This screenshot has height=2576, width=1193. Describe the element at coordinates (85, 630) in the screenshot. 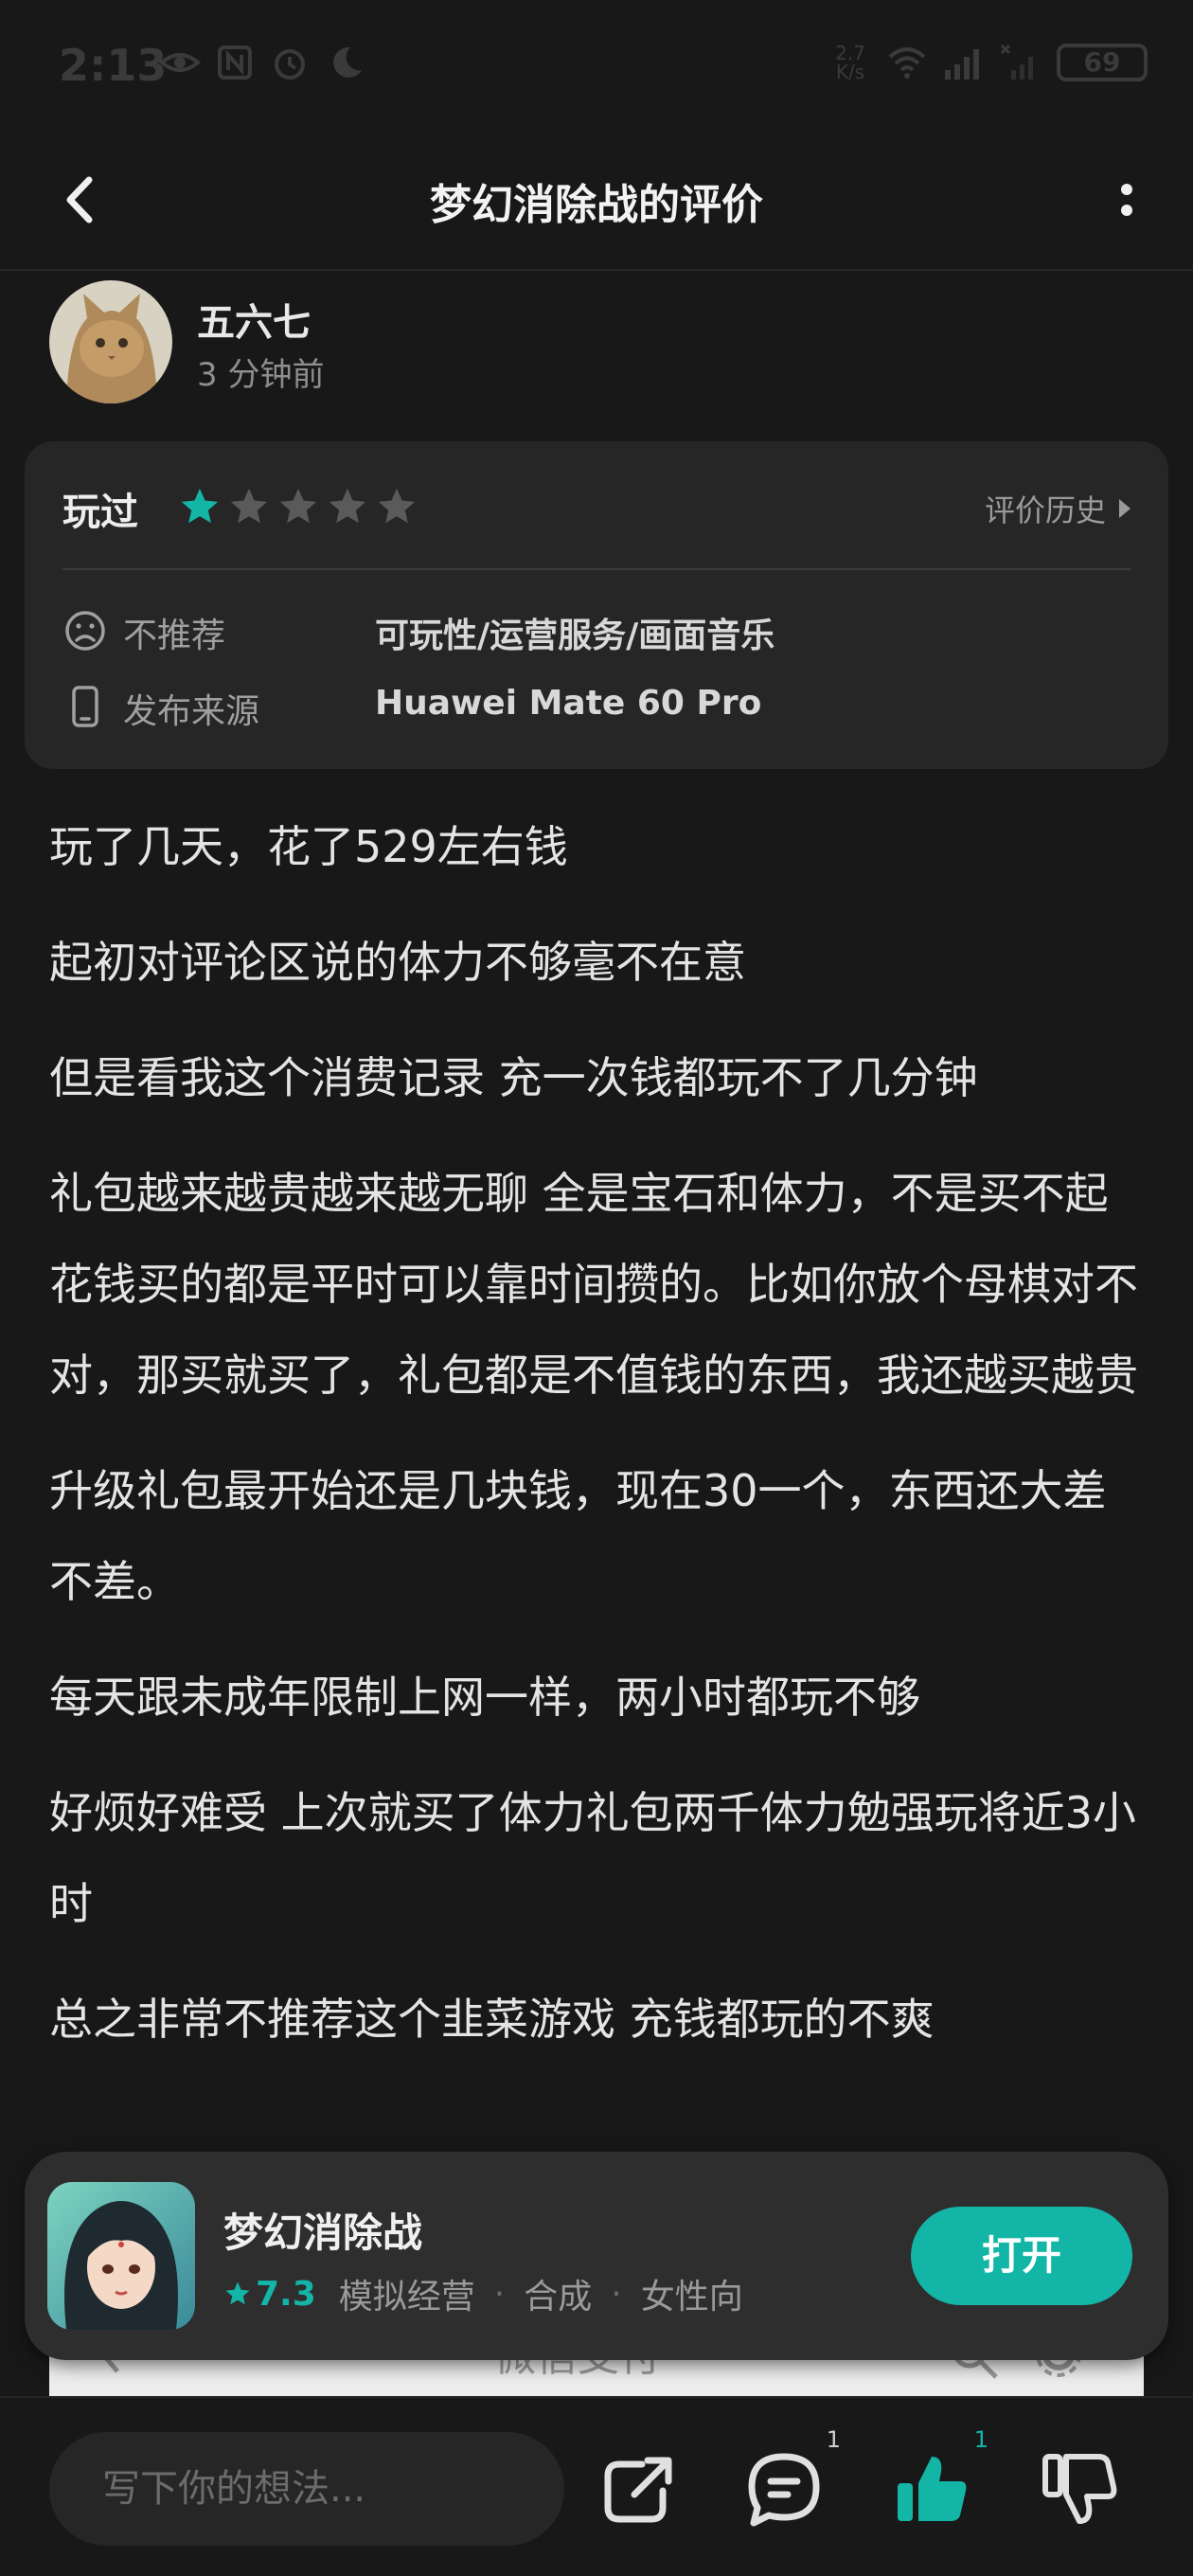

I see `sad-face-icon` at that location.